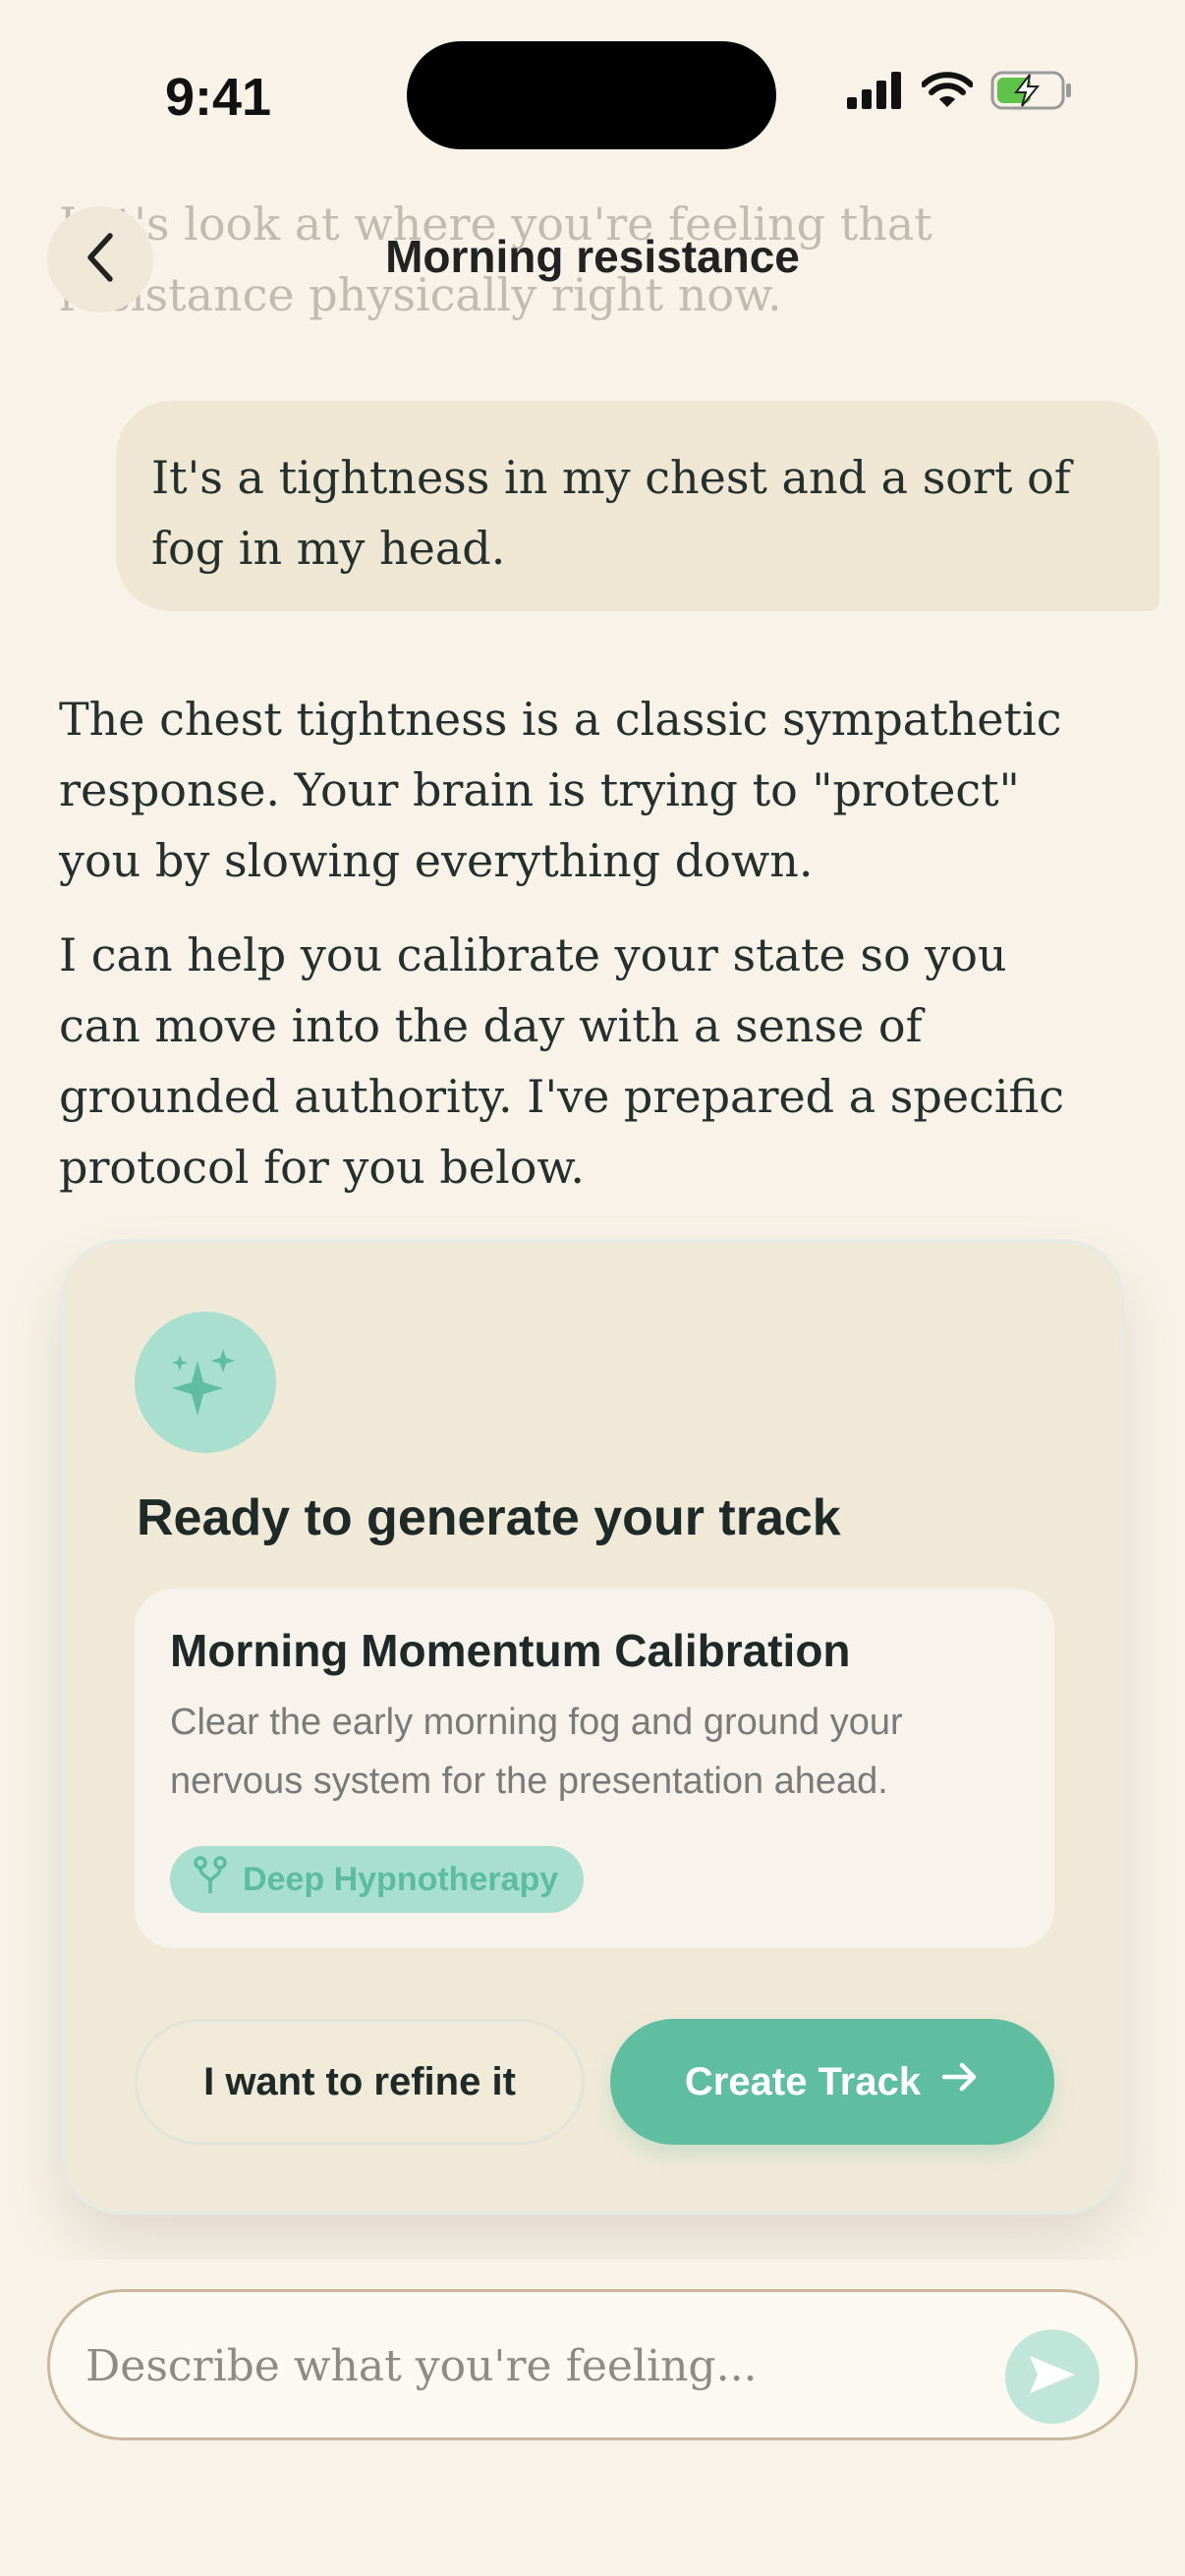 The width and height of the screenshot is (1185, 2576). What do you see at coordinates (401, 1879) in the screenshot?
I see `tag-label: Deep Hypnotherapy` at bounding box center [401, 1879].